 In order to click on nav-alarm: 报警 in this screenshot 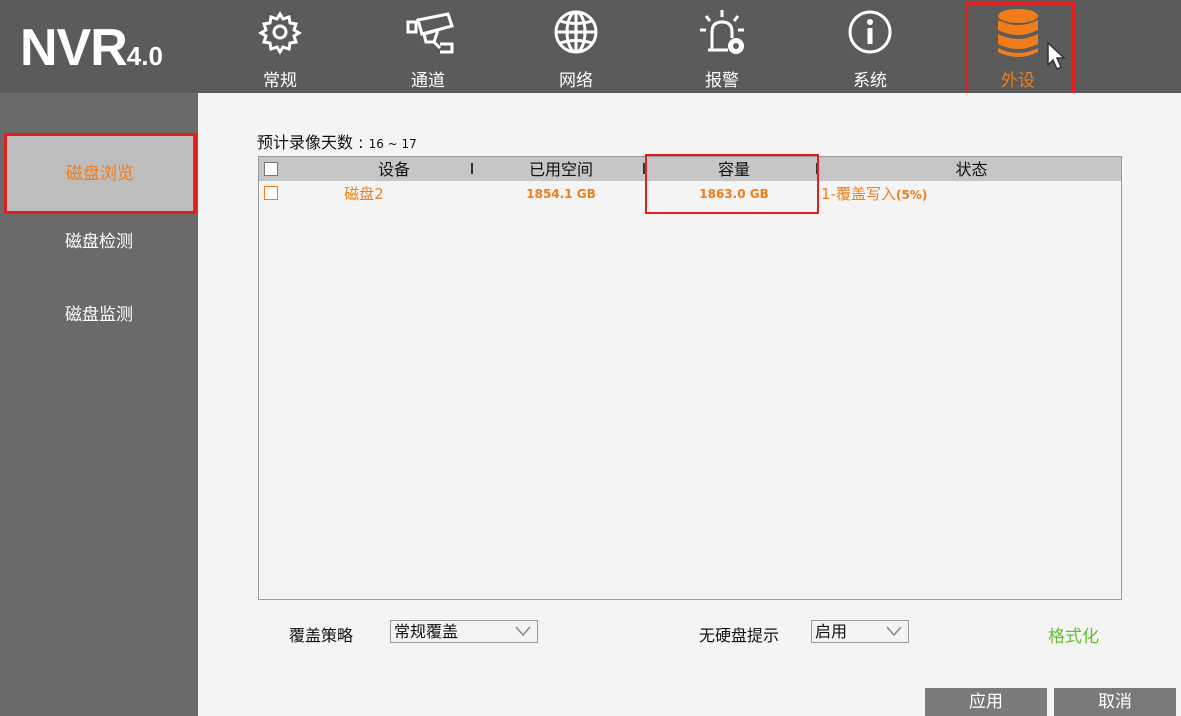, I will do `click(722, 46)`.